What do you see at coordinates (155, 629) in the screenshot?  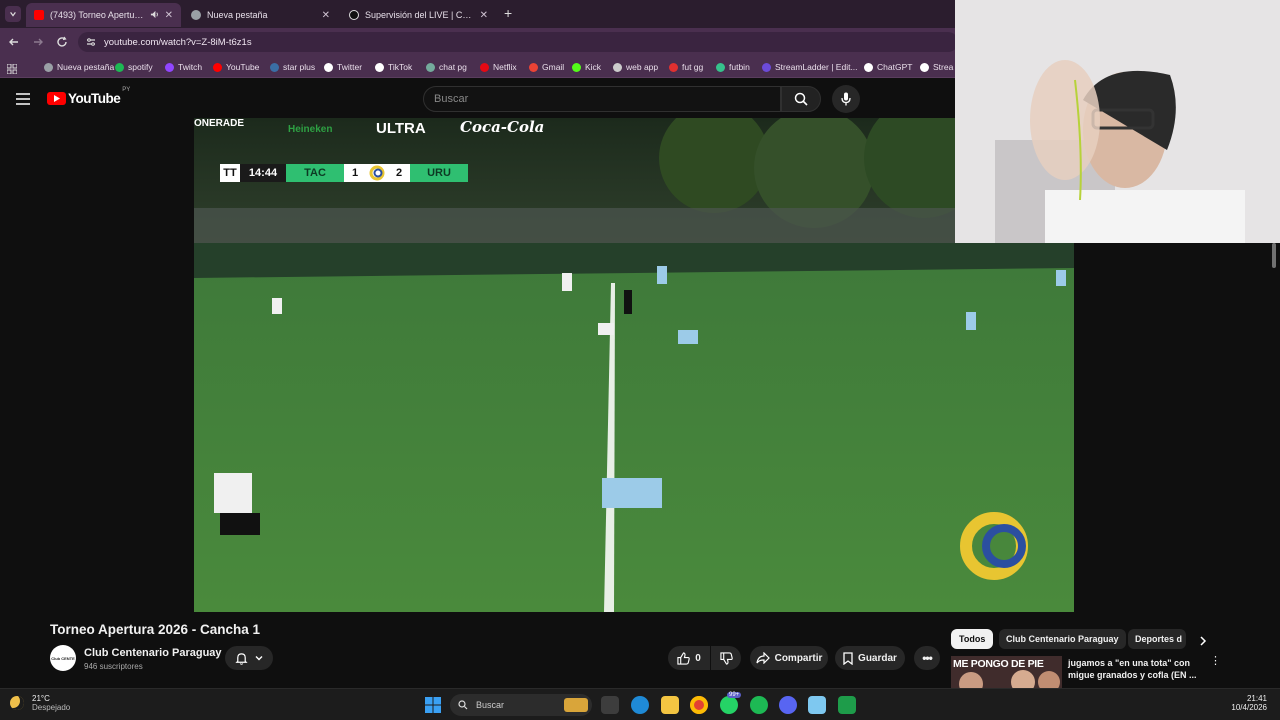 I see `video-title: Torneo Apertura 2026 - Cancha 1` at bounding box center [155, 629].